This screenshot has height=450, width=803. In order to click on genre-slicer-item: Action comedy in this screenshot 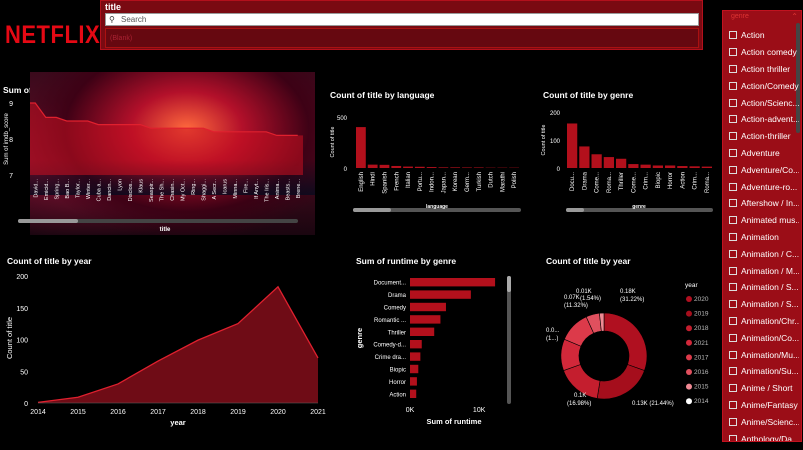, I will do `click(764, 52)`.